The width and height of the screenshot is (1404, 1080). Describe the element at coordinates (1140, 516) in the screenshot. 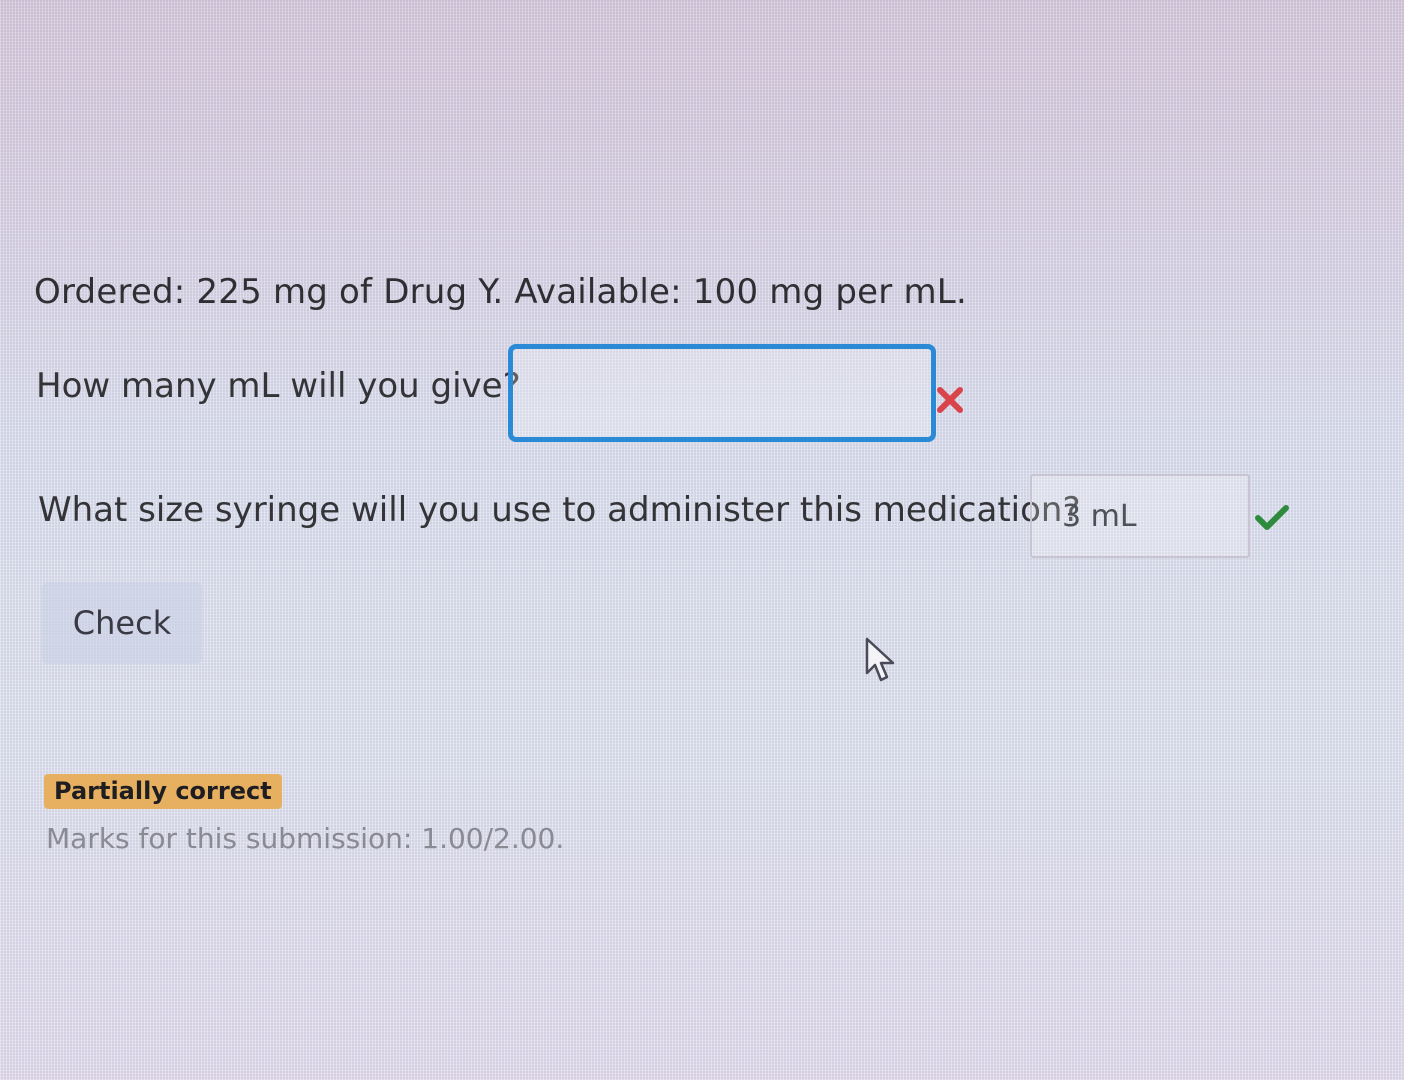

I see `answer-syringe-input` at that location.